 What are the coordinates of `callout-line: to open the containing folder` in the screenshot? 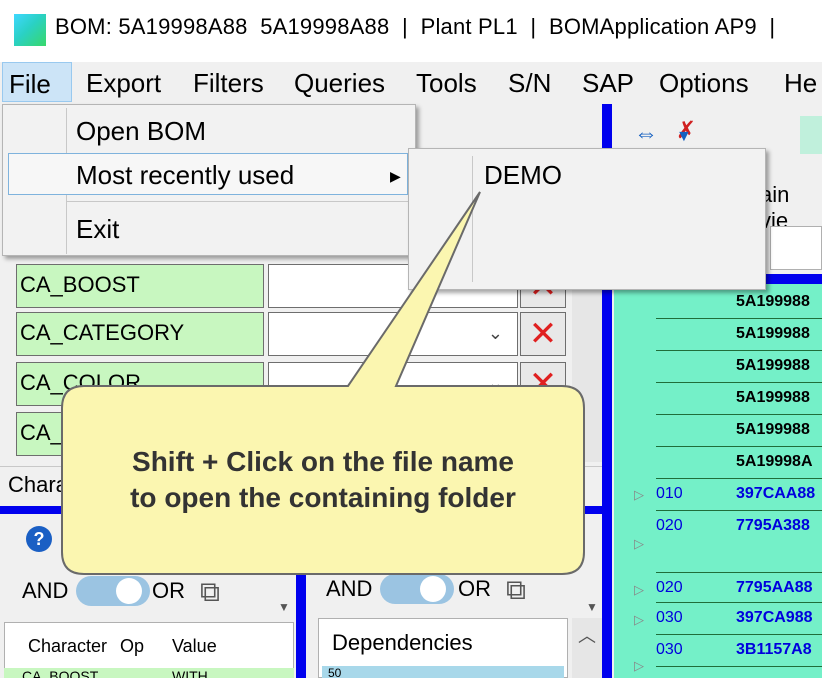 It's located at (323, 497).